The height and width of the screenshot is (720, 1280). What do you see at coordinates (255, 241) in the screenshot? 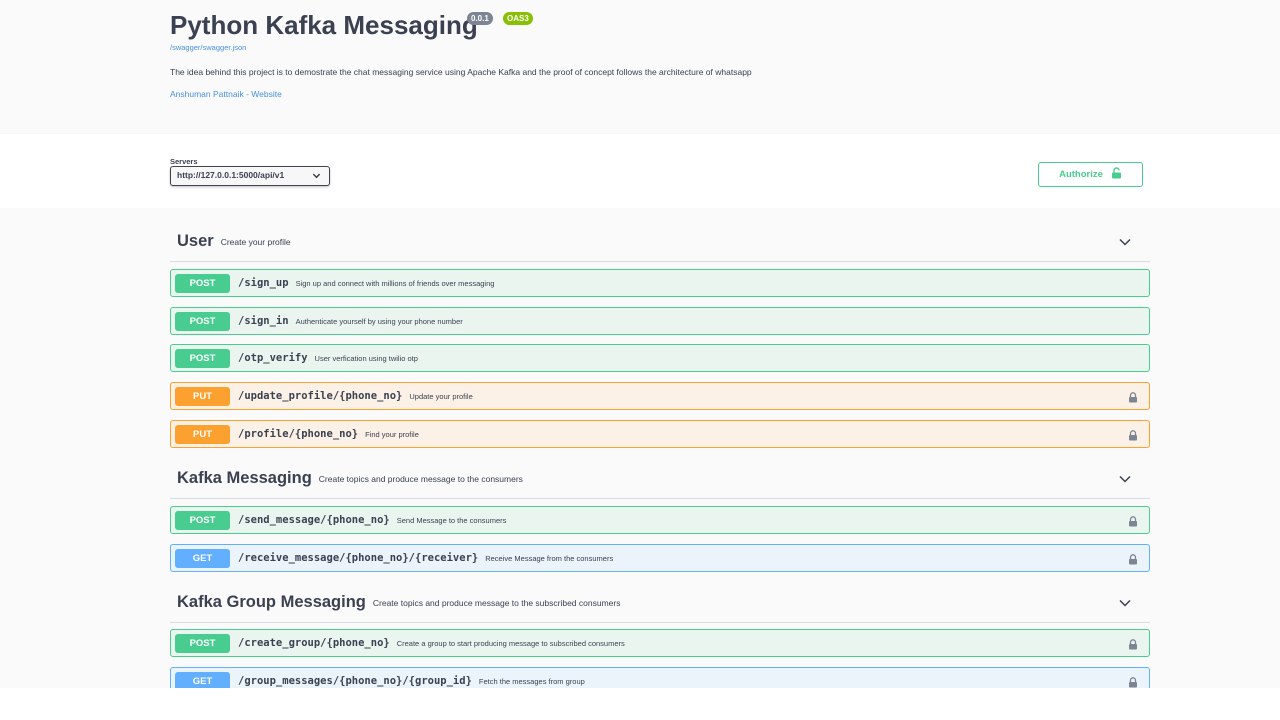
I see `tag-description: Create your profile` at bounding box center [255, 241].